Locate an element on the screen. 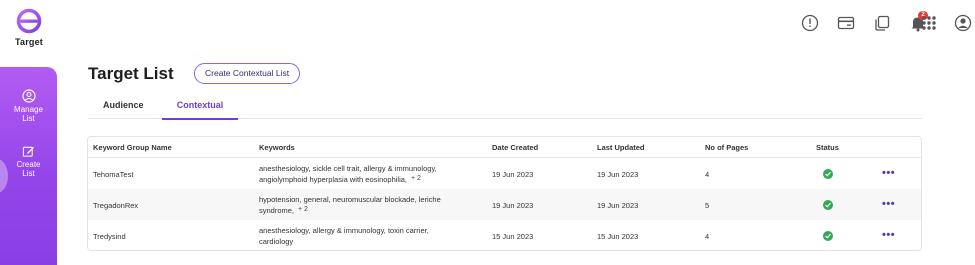 Image resolution: width=975 pixels, height=265 pixels. column-header: Date Created is located at coordinates (515, 147).